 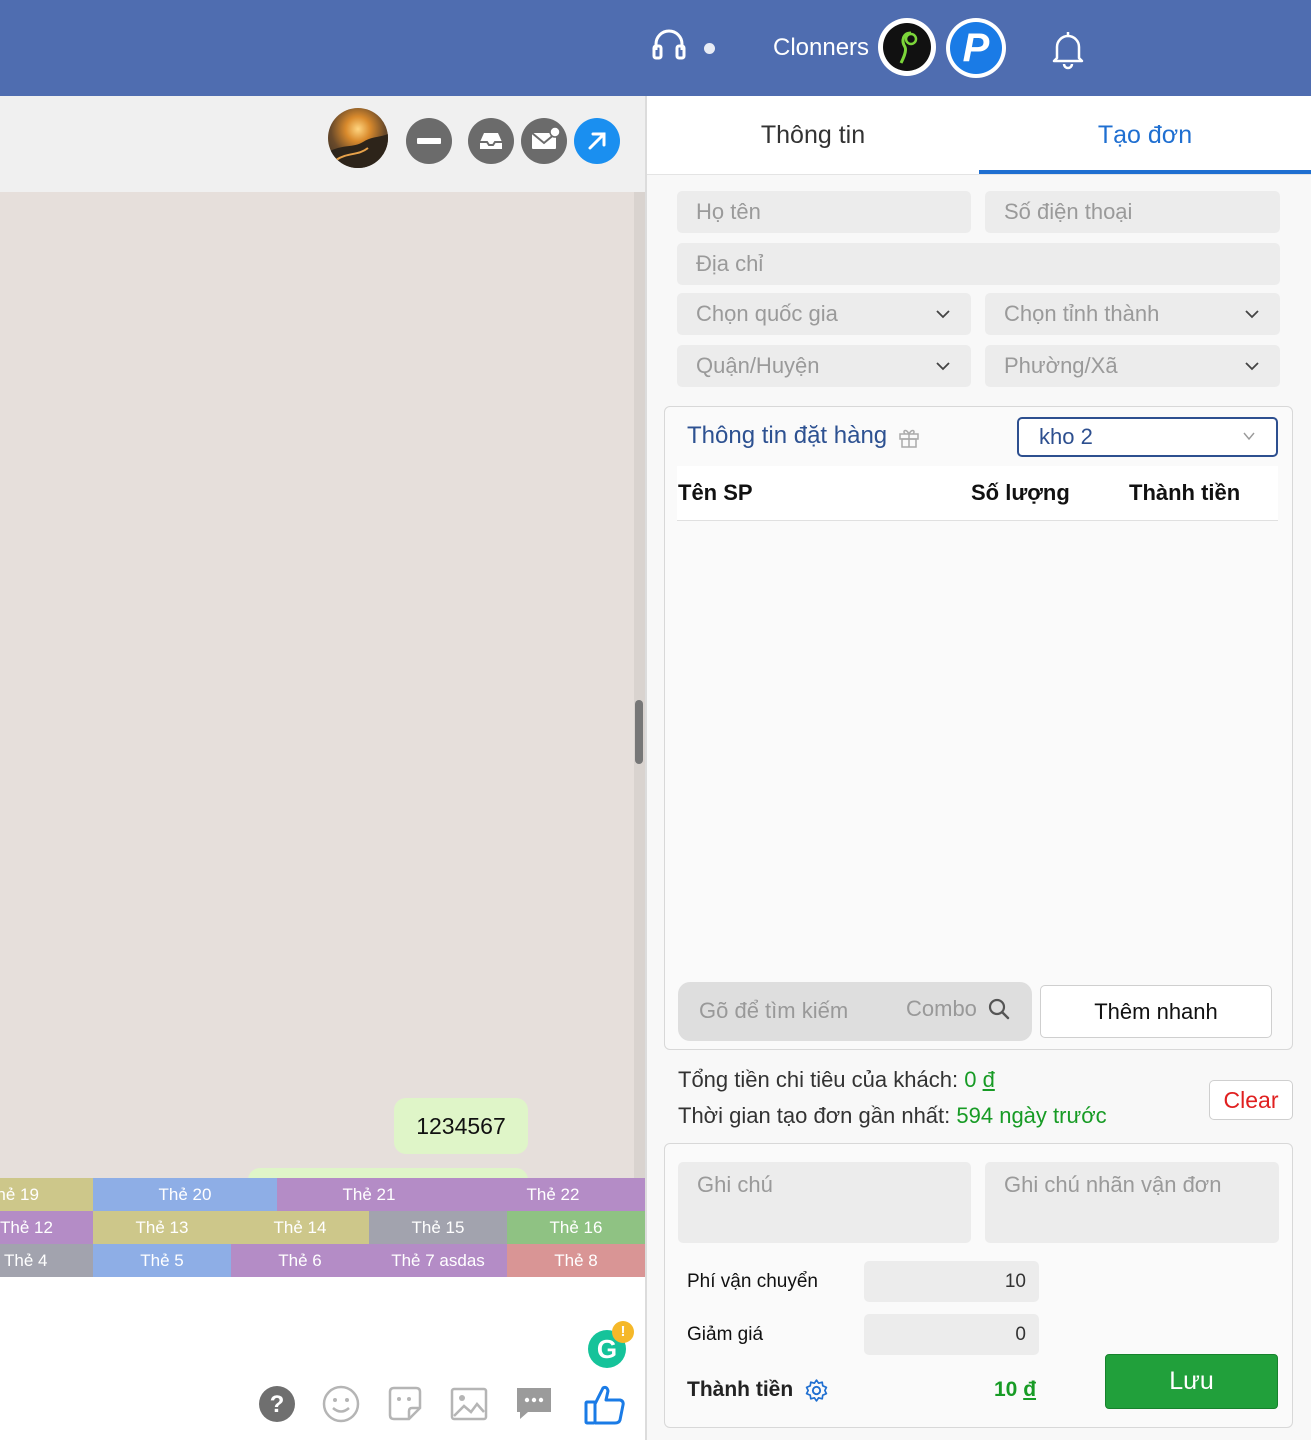 What do you see at coordinates (951, 1334) in the screenshot?
I see `discount-input: 0` at bounding box center [951, 1334].